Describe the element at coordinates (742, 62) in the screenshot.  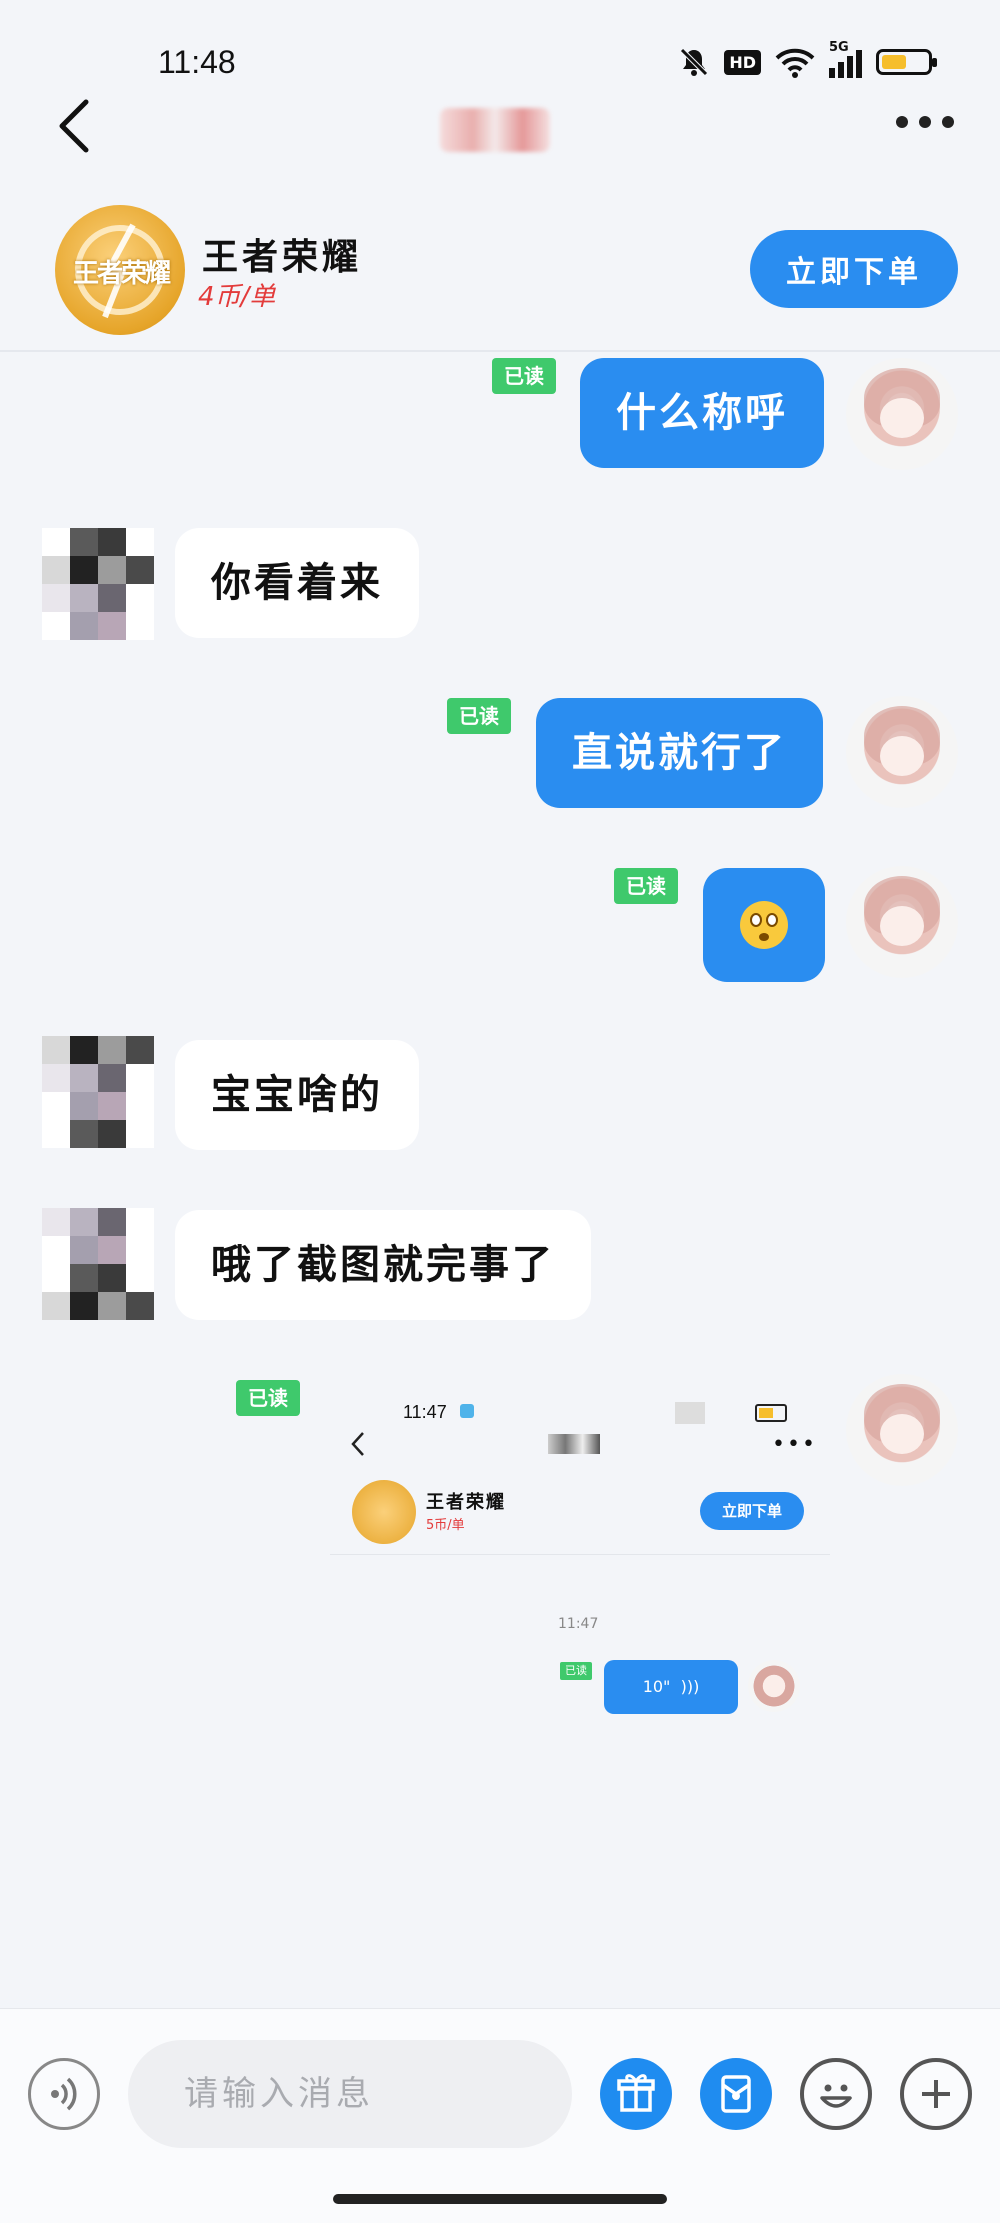
I see `hd-icon: HD` at that location.